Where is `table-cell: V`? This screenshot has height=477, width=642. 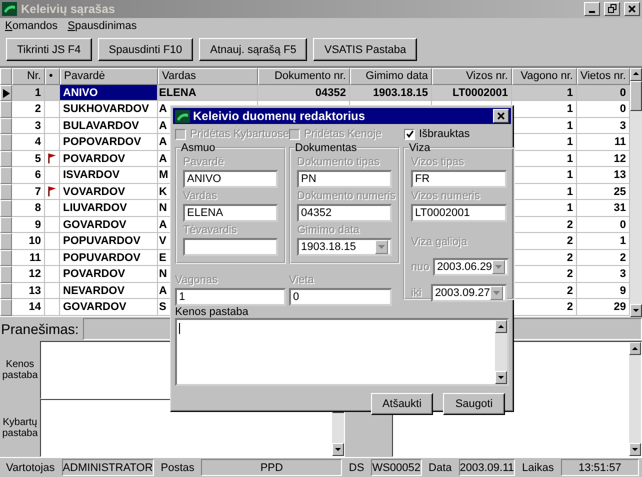
table-cell: V is located at coordinates (162, 241).